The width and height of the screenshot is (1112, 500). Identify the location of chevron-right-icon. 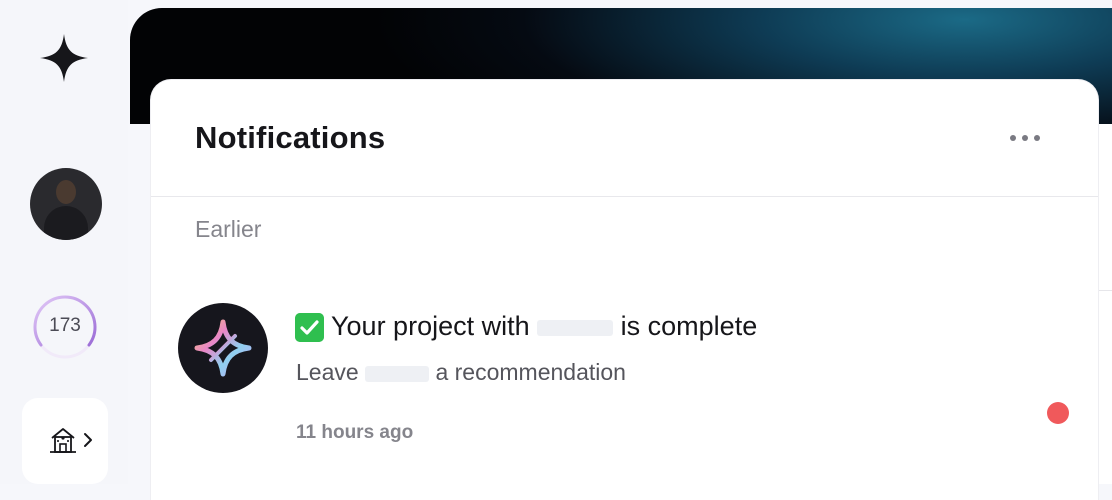
(88, 440).